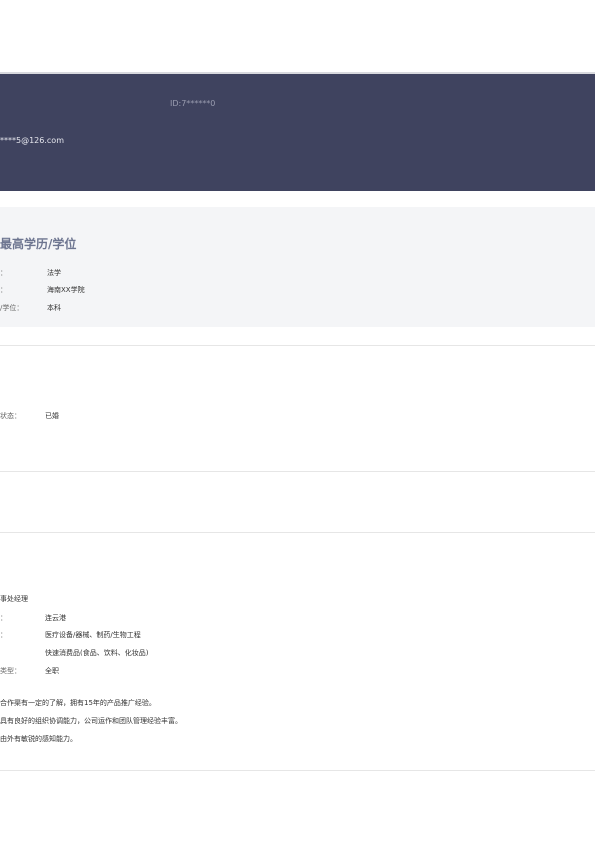 The height and width of the screenshot is (842, 595). I want to click on intention-position: 事处经理, so click(14, 599).